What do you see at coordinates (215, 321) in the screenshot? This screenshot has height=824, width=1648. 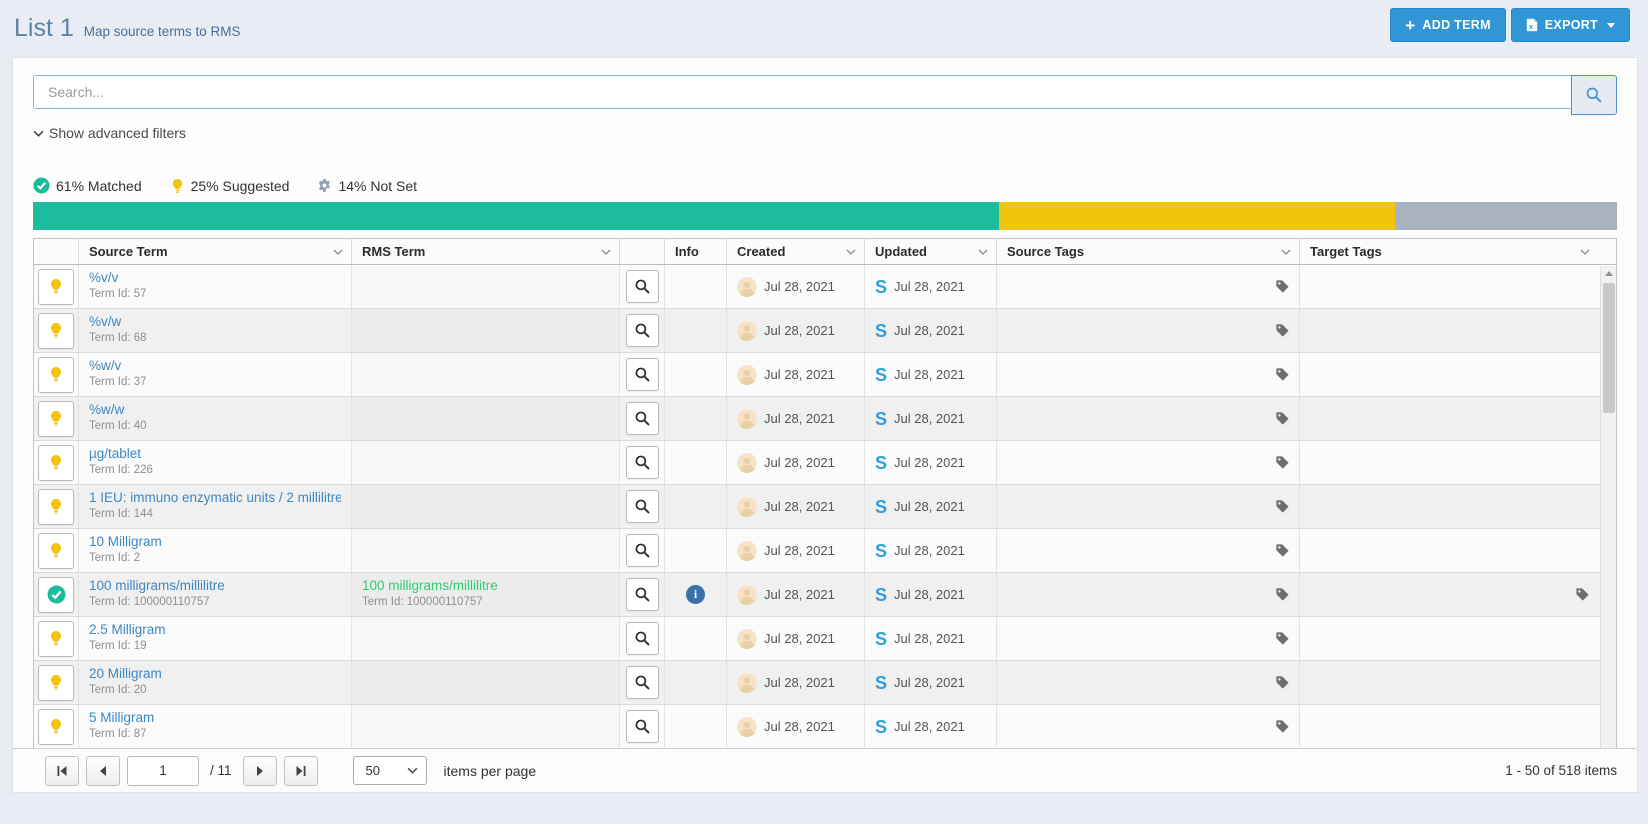 I see `source-term-link: %v/w` at bounding box center [215, 321].